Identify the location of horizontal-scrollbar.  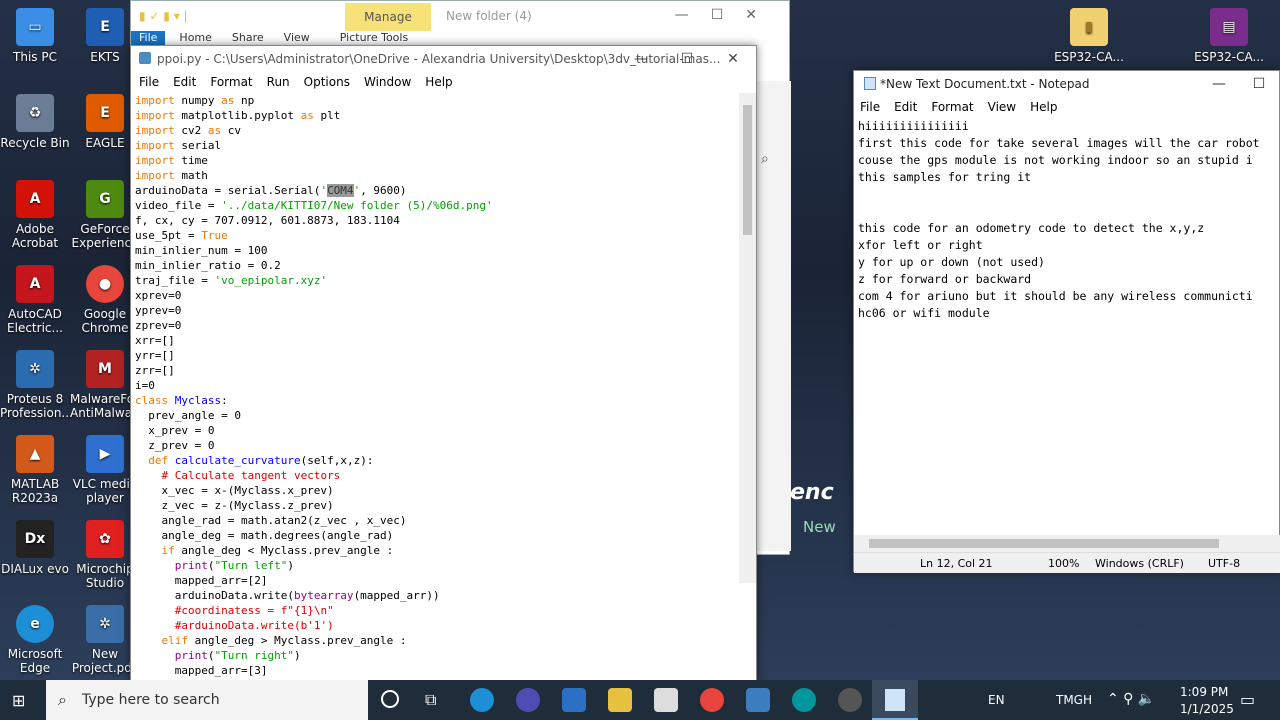
(1067, 543).